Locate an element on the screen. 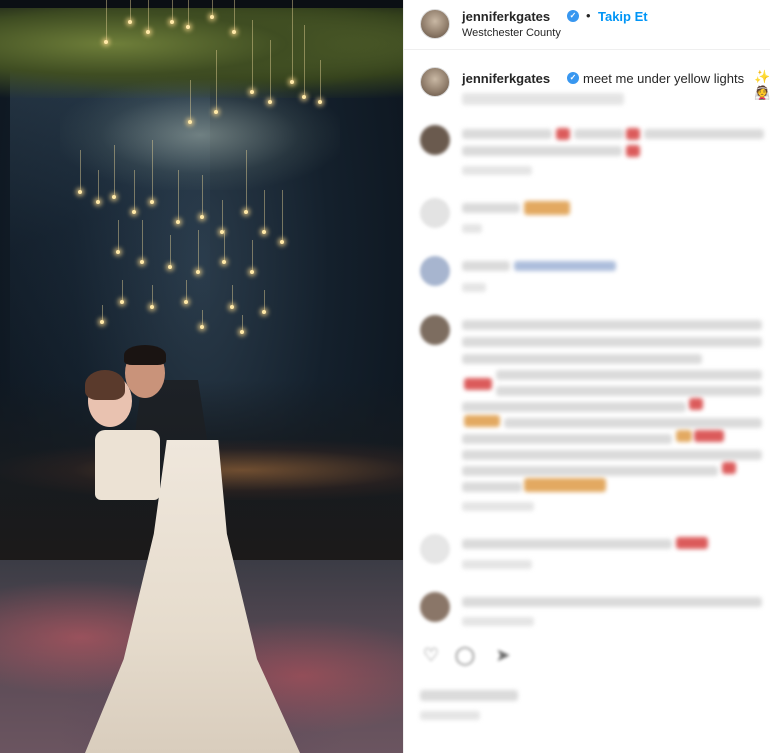 This screenshot has width=770, height=753. likes-count-blurred is located at coordinates (469, 695).